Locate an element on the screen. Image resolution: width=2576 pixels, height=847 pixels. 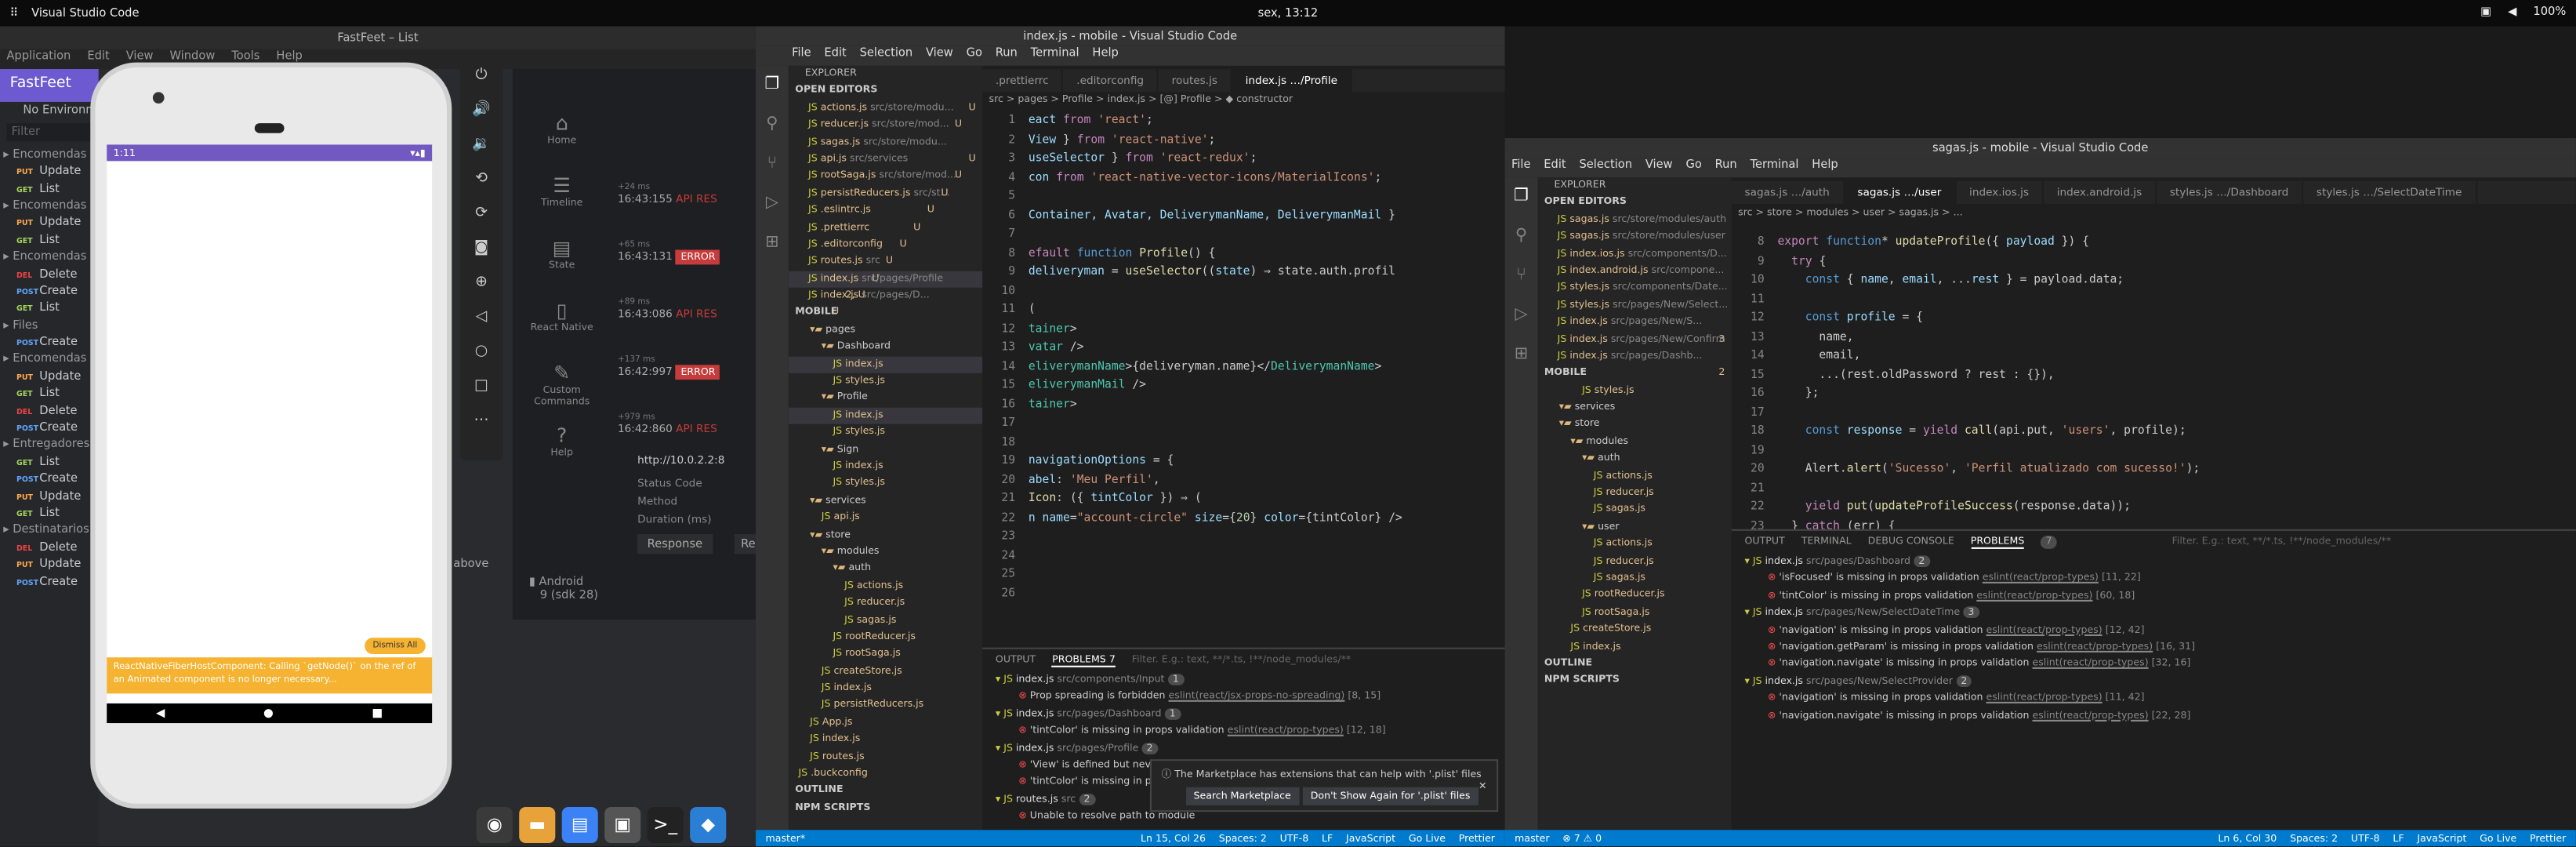
back-icon: ◁ is located at coordinates (482, 317).